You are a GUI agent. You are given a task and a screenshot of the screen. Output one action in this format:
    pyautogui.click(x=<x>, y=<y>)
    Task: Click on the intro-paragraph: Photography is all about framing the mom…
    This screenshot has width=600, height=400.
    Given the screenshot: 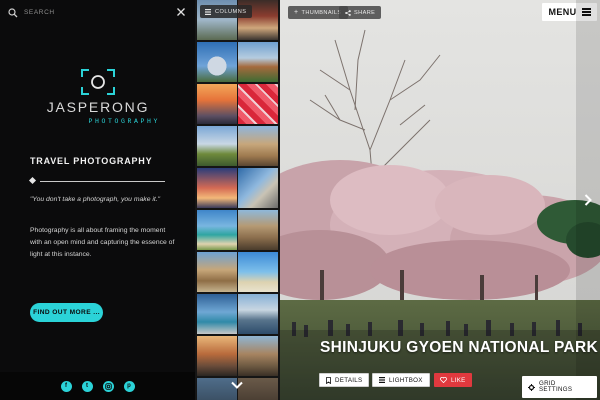 What is the action you would take?
    pyautogui.click(x=102, y=242)
    